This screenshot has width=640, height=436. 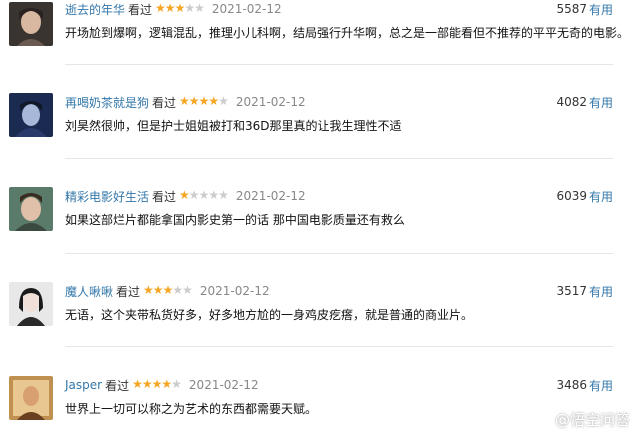 What do you see at coordinates (107, 196) in the screenshot?
I see `username-link: 精彩电影好生活` at bounding box center [107, 196].